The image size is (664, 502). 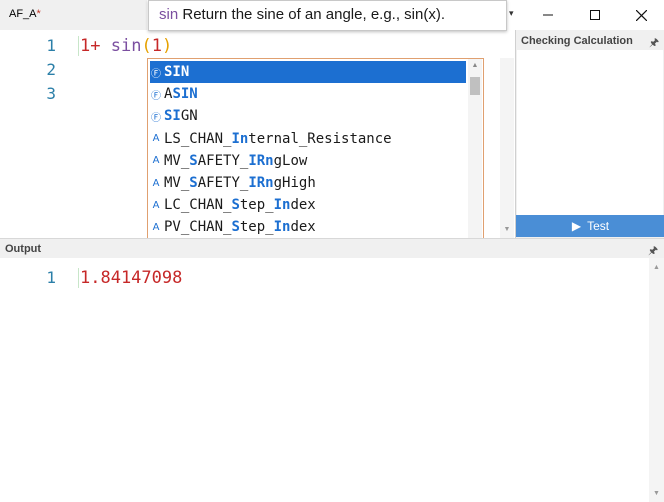 I want to click on checking-calculation-panel: Checking Calculation 🖈 ▶ Test, so click(x=589, y=134).